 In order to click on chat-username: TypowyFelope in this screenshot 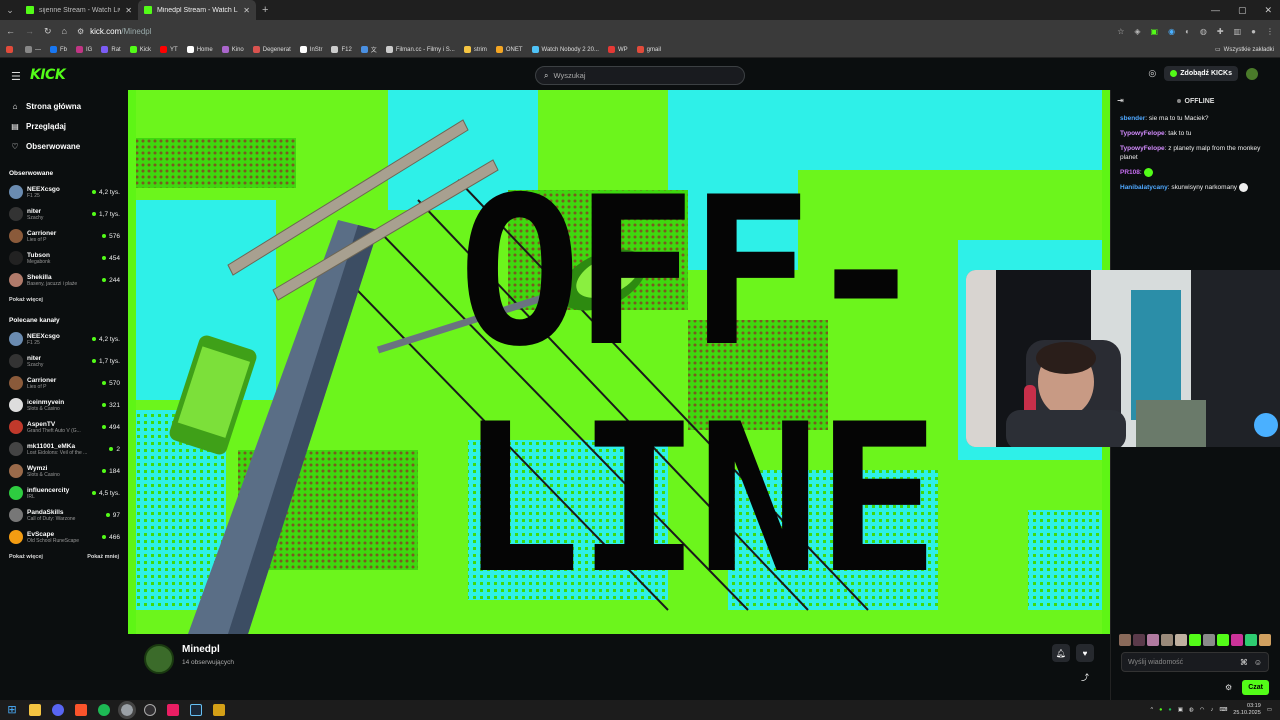, I will do `click(1142, 133)`.